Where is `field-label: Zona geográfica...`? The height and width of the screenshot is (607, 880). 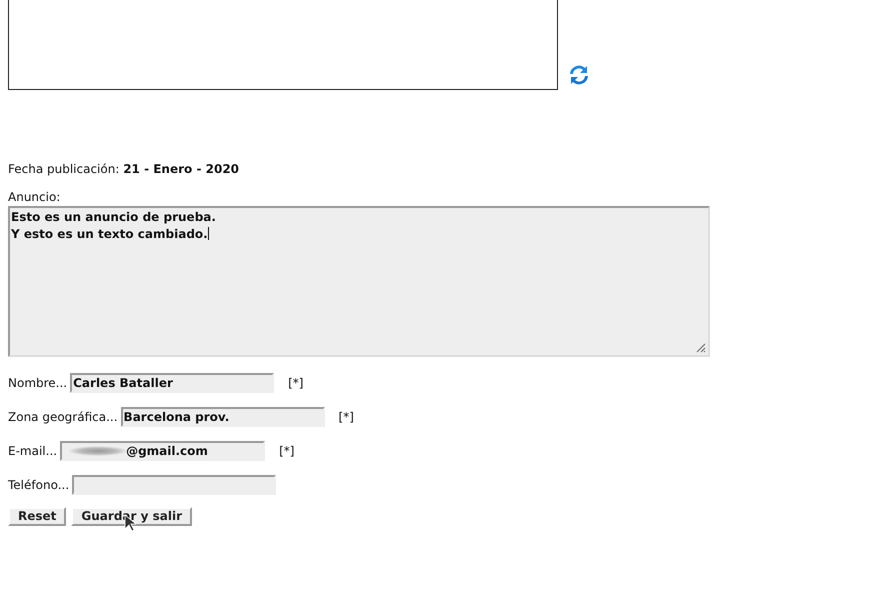 field-label: Zona geográfica... is located at coordinates (63, 417).